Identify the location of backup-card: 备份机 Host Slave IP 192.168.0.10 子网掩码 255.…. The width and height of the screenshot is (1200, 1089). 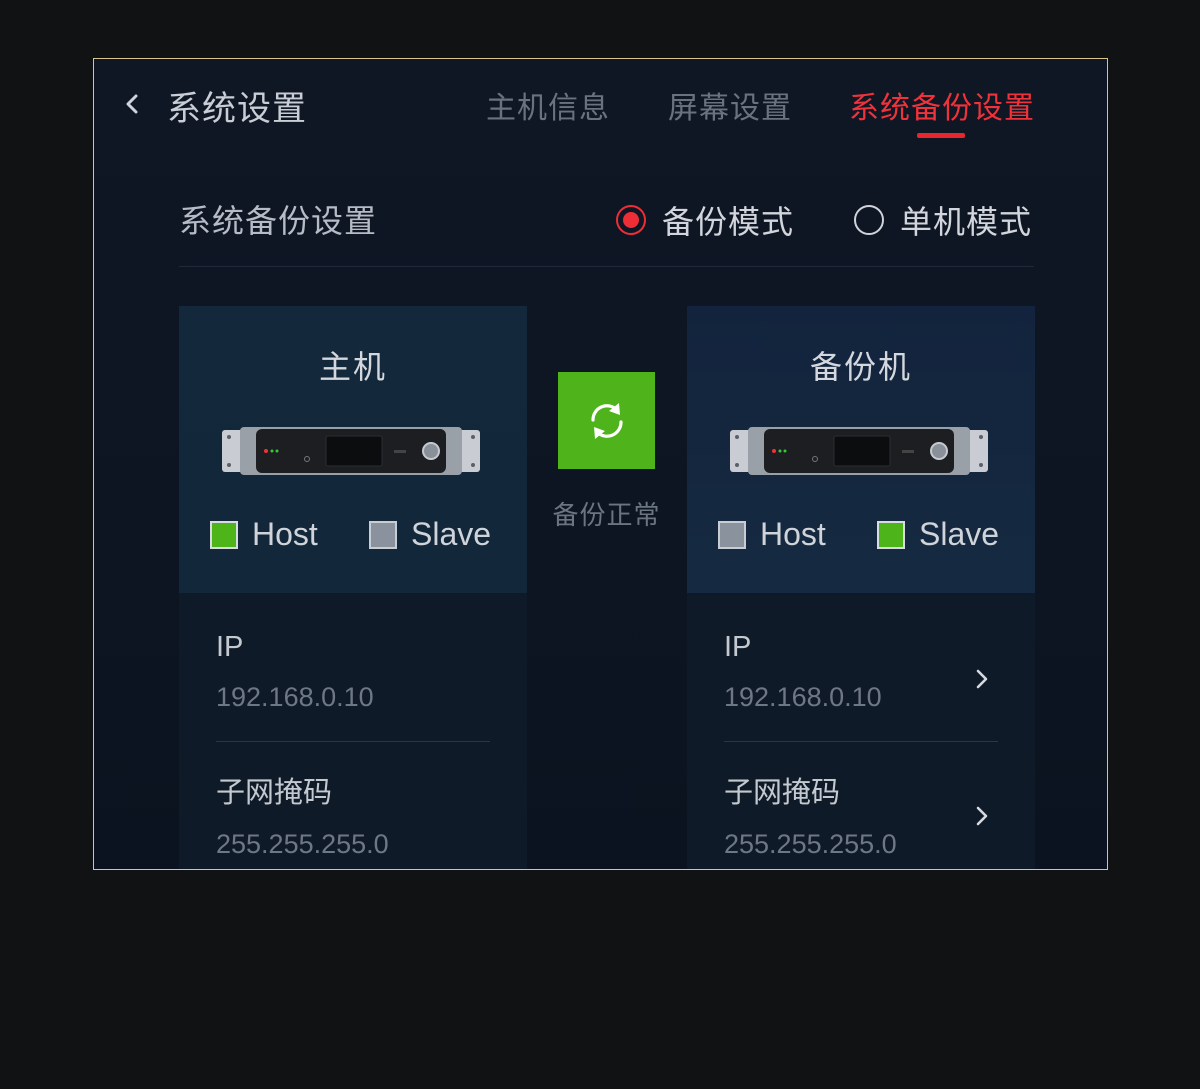
(861, 587).